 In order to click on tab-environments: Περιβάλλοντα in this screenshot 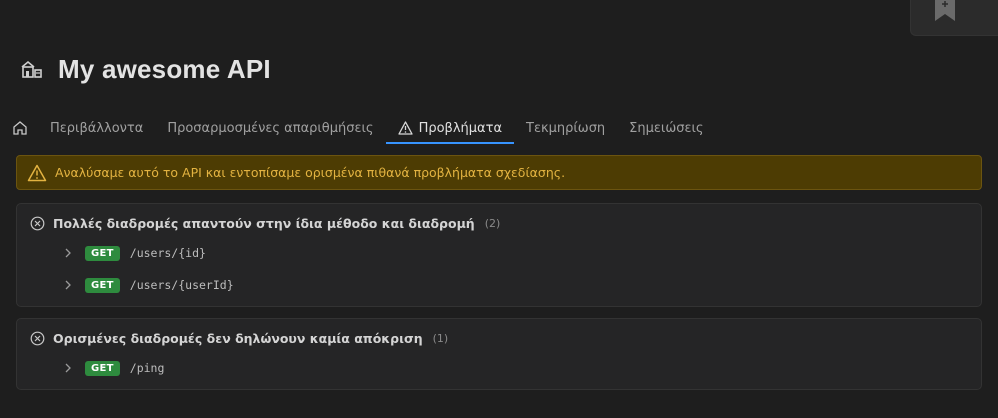, I will do `click(96, 128)`.